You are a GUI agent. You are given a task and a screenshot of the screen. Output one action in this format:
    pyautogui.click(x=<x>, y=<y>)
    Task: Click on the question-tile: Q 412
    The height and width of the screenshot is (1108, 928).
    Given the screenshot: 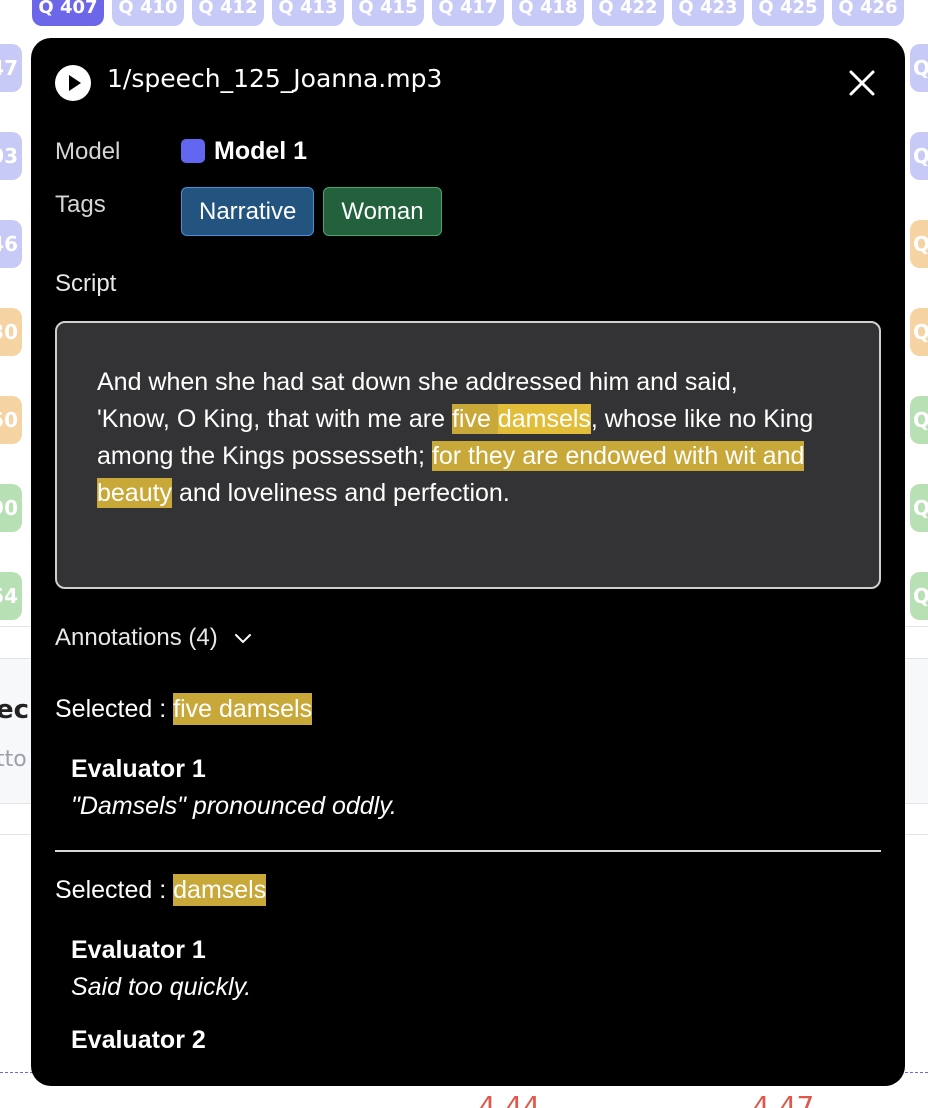 What is the action you would take?
    pyautogui.click(x=228, y=13)
    